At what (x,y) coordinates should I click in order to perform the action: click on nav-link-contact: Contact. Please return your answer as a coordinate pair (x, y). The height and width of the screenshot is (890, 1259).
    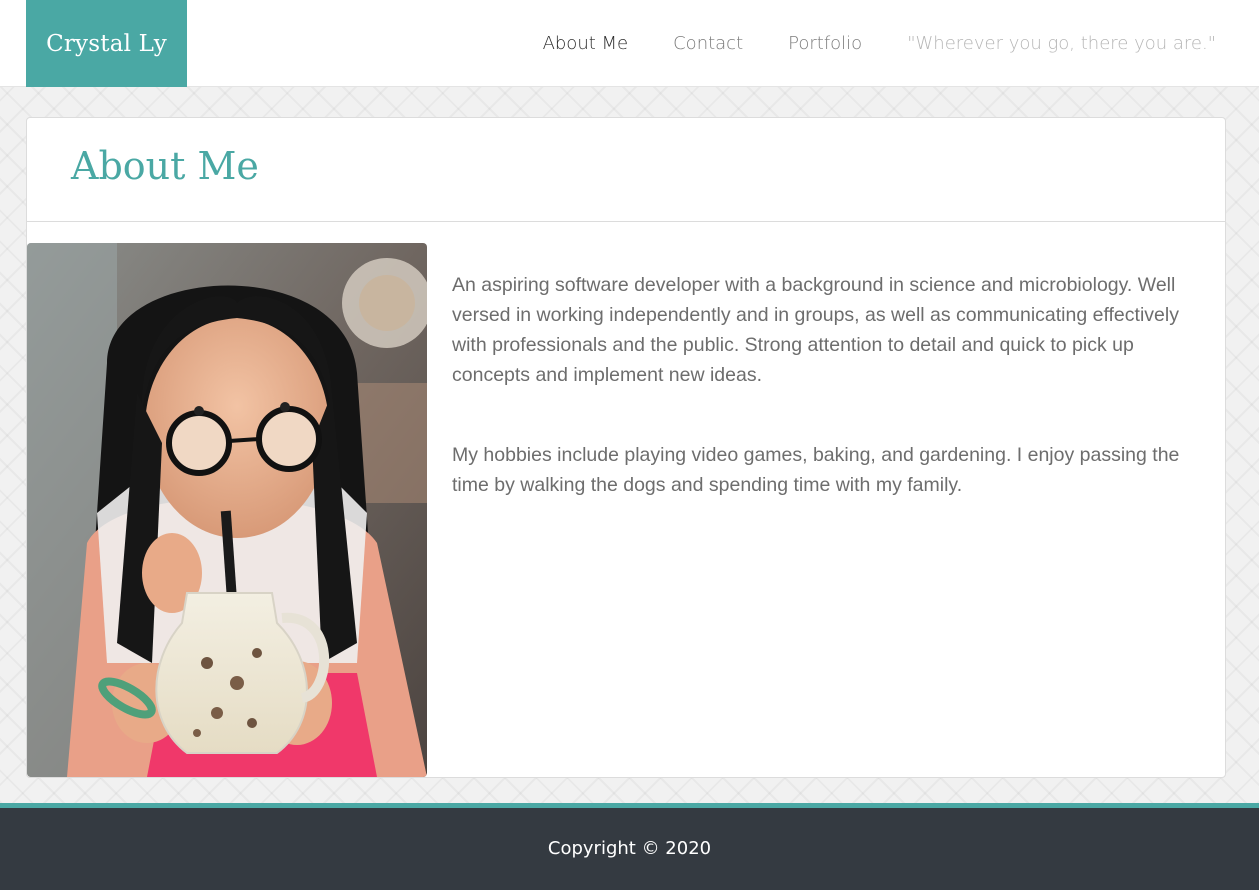
    Looking at the image, I should click on (708, 43).